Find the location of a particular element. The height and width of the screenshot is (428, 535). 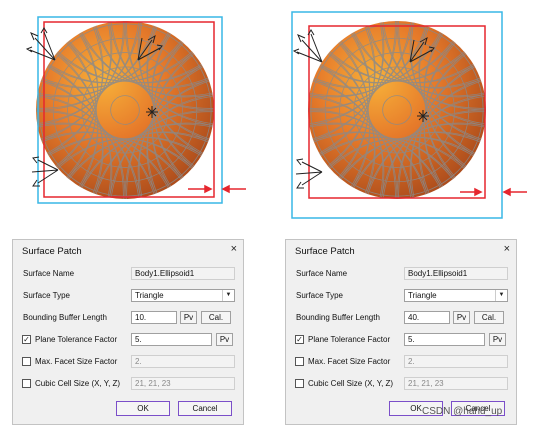

bounding-buffer-length-input: 40. is located at coordinates (427, 317).